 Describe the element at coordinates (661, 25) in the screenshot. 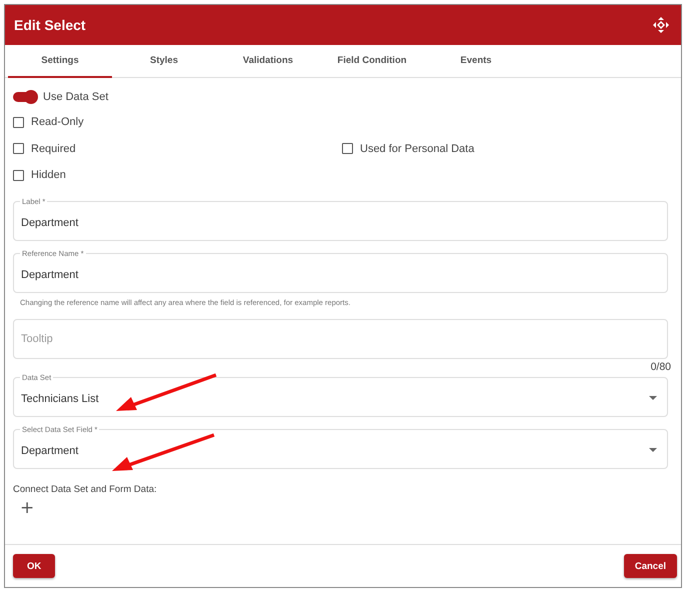

I see `move-icon` at that location.